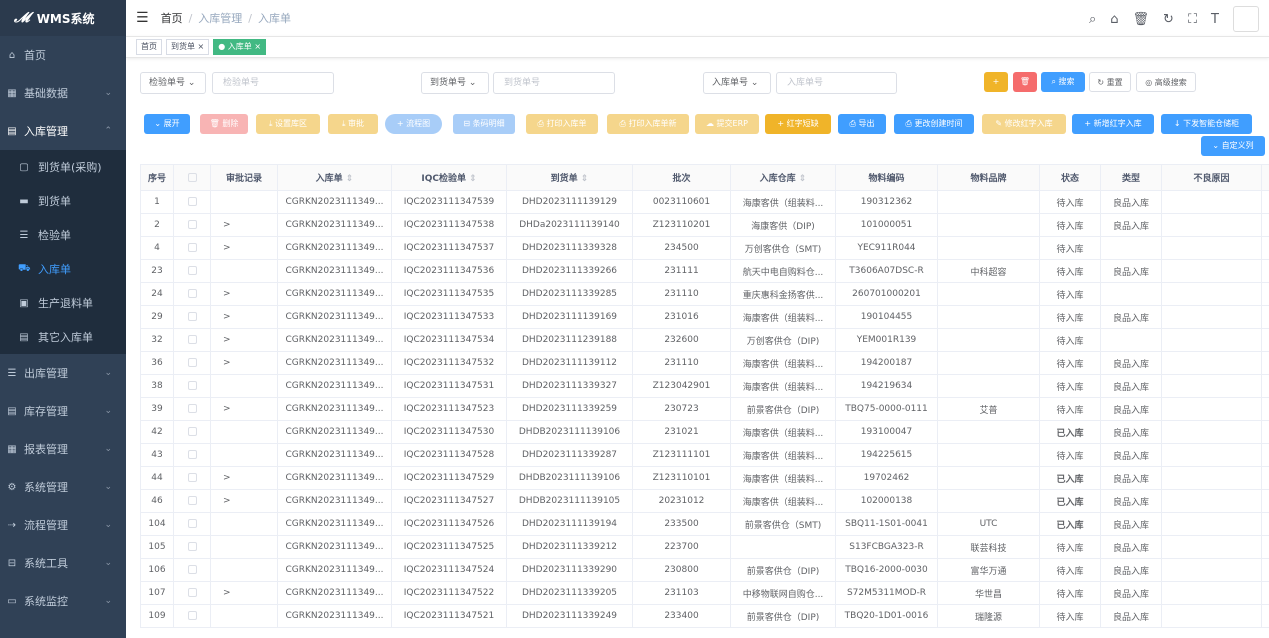 Image resolution: width=1269 pixels, height=638 pixels. What do you see at coordinates (63, 131) in the screenshot?
I see `sidebar-item-inbound: ▤ 入库管理 ⌃` at bounding box center [63, 131].